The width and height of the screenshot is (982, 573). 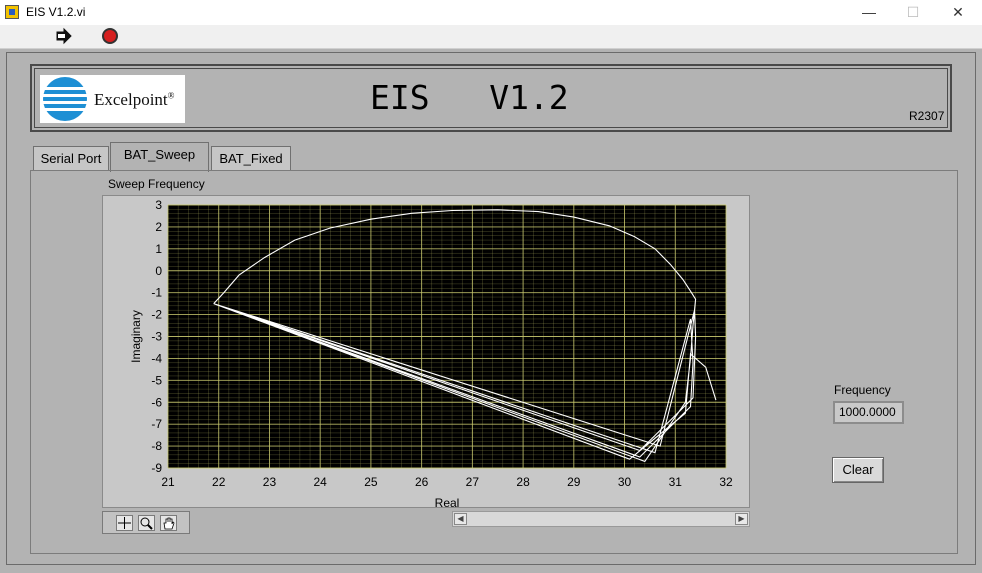 What do you see at coordinates (868, 412) in the screenshot?
I see `frequency-indicator: 1000.0000` at bounding box center [868, 412].